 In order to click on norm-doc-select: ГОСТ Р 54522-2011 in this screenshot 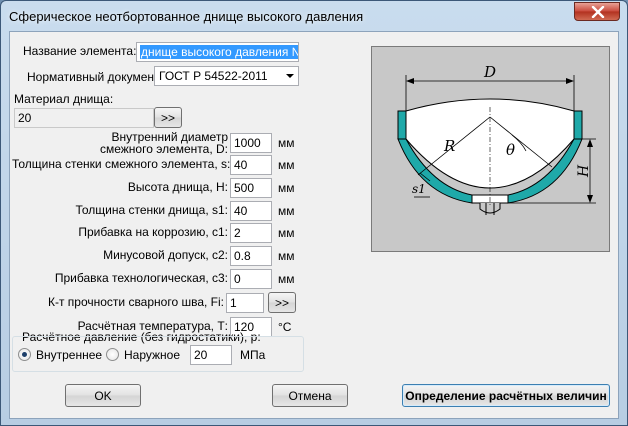, I will do `click(226, 76)`.